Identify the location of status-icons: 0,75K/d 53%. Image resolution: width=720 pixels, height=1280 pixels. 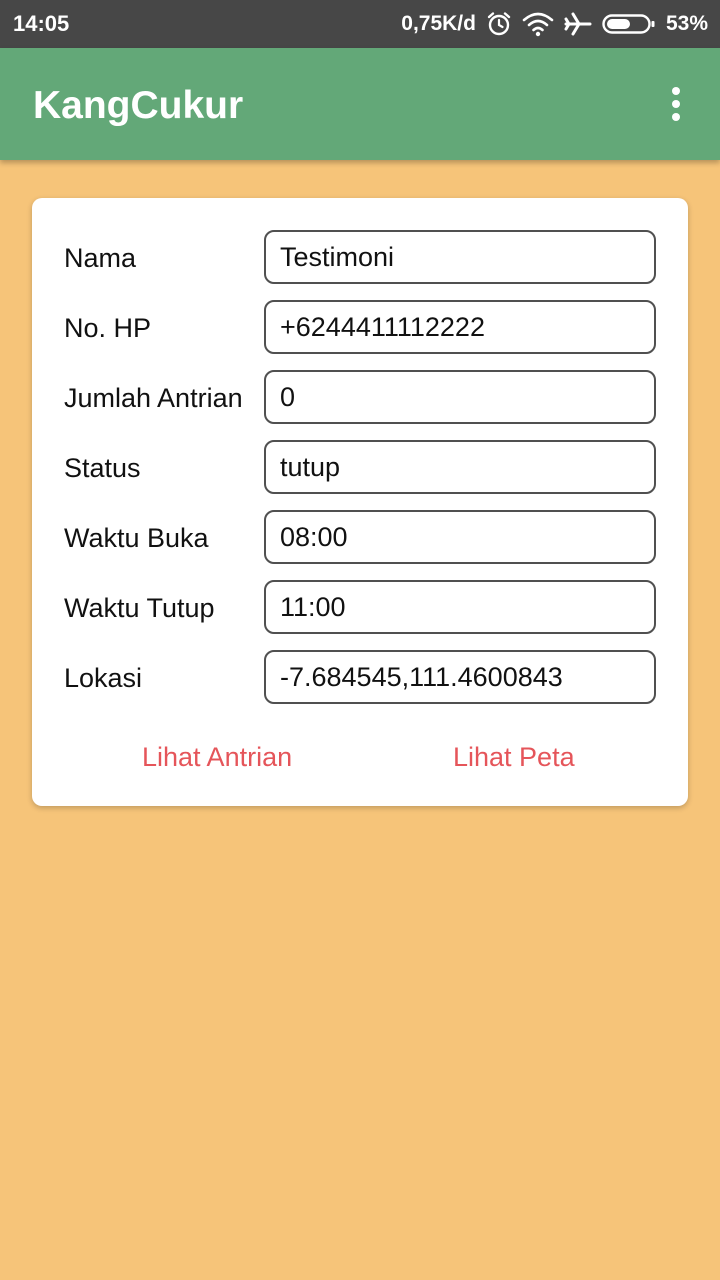
(554, 24).